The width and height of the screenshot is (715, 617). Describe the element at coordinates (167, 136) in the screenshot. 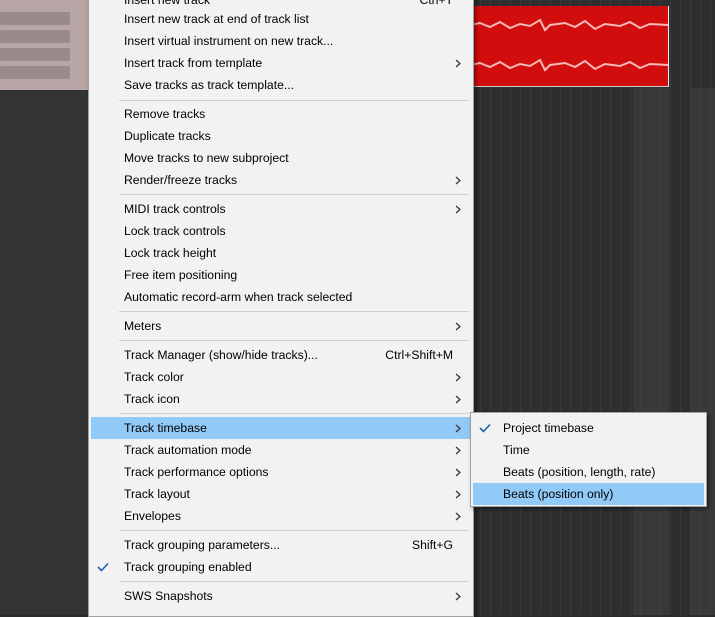

I see `menu-item-label: Duplicate tracks` at that location.